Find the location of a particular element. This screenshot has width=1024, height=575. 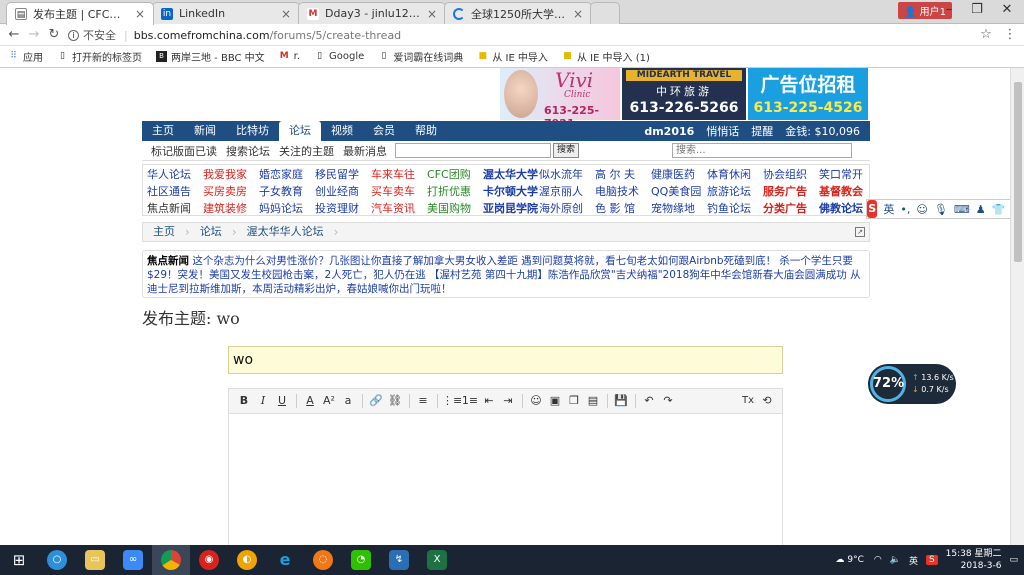

minimize-button: – is located at coordinates (949, 10).